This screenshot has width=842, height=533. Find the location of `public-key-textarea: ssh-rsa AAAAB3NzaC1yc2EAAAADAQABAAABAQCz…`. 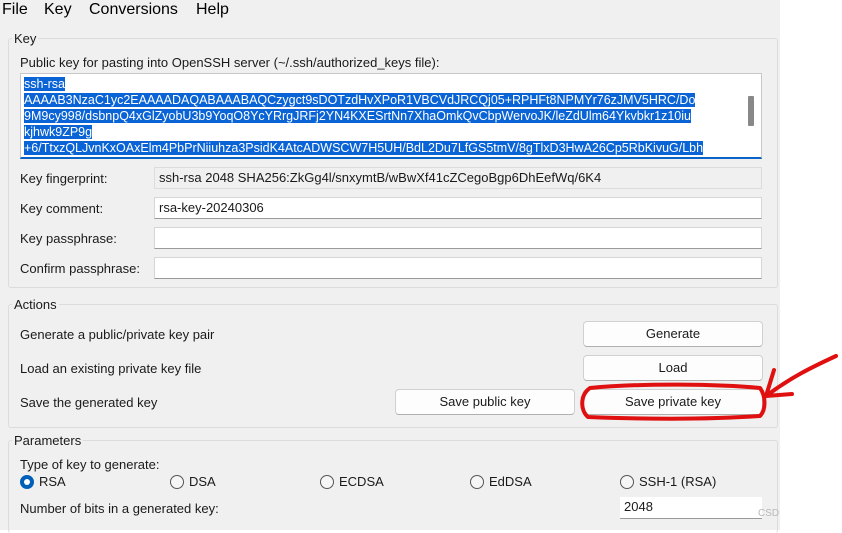

public-key-textarea: ssh-rsa AAAAB3NzaC1yc2EAAAADAQABAAABAQCz… is located at coordinates (391, 116).